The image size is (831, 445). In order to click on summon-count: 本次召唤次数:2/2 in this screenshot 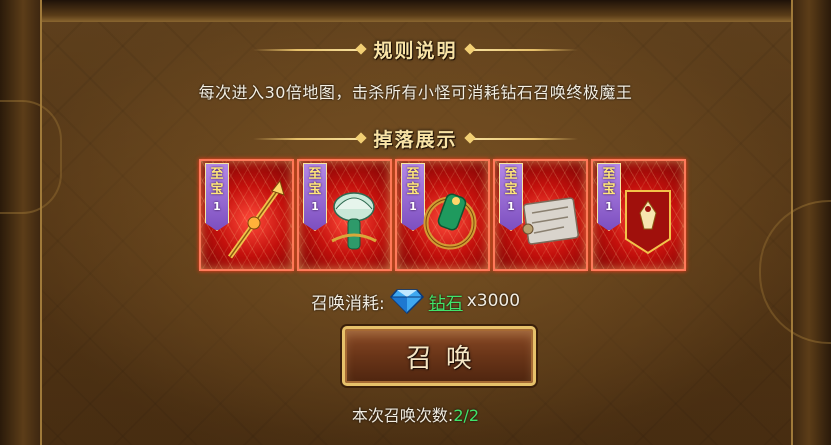, I will do `click(415, 414)`.